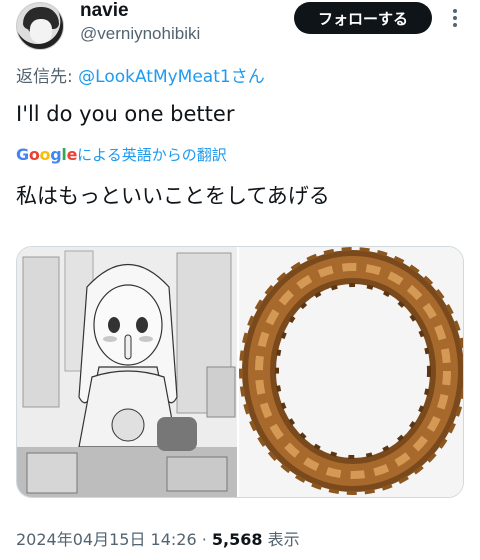 Image resolution: width=480 pixels, height=560 pixels. Describe the element at coordinates (281, 539) in the screenshot. I see `views-label: 表示` at that location.